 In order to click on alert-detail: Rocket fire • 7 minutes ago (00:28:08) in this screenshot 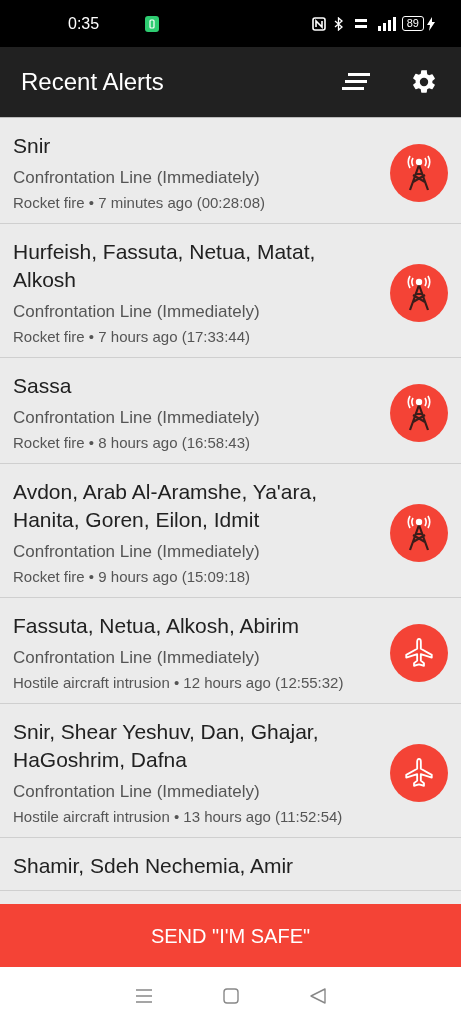, I will do `click(140, 203)`.